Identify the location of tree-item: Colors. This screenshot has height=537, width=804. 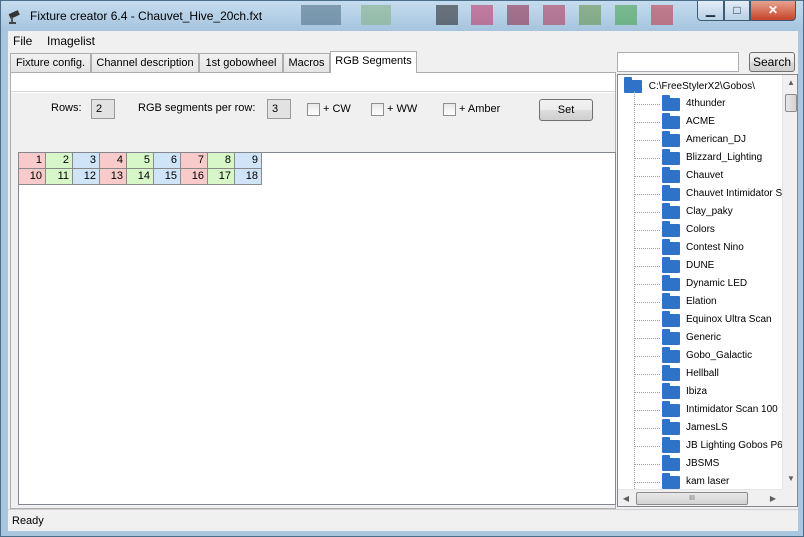
(715, 230).